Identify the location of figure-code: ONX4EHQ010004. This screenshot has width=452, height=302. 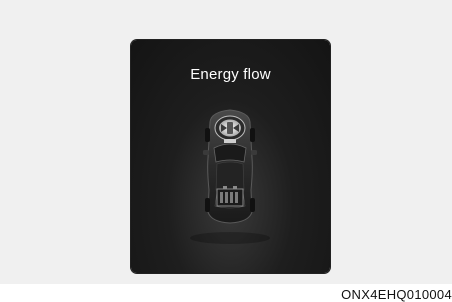
(396, 294).